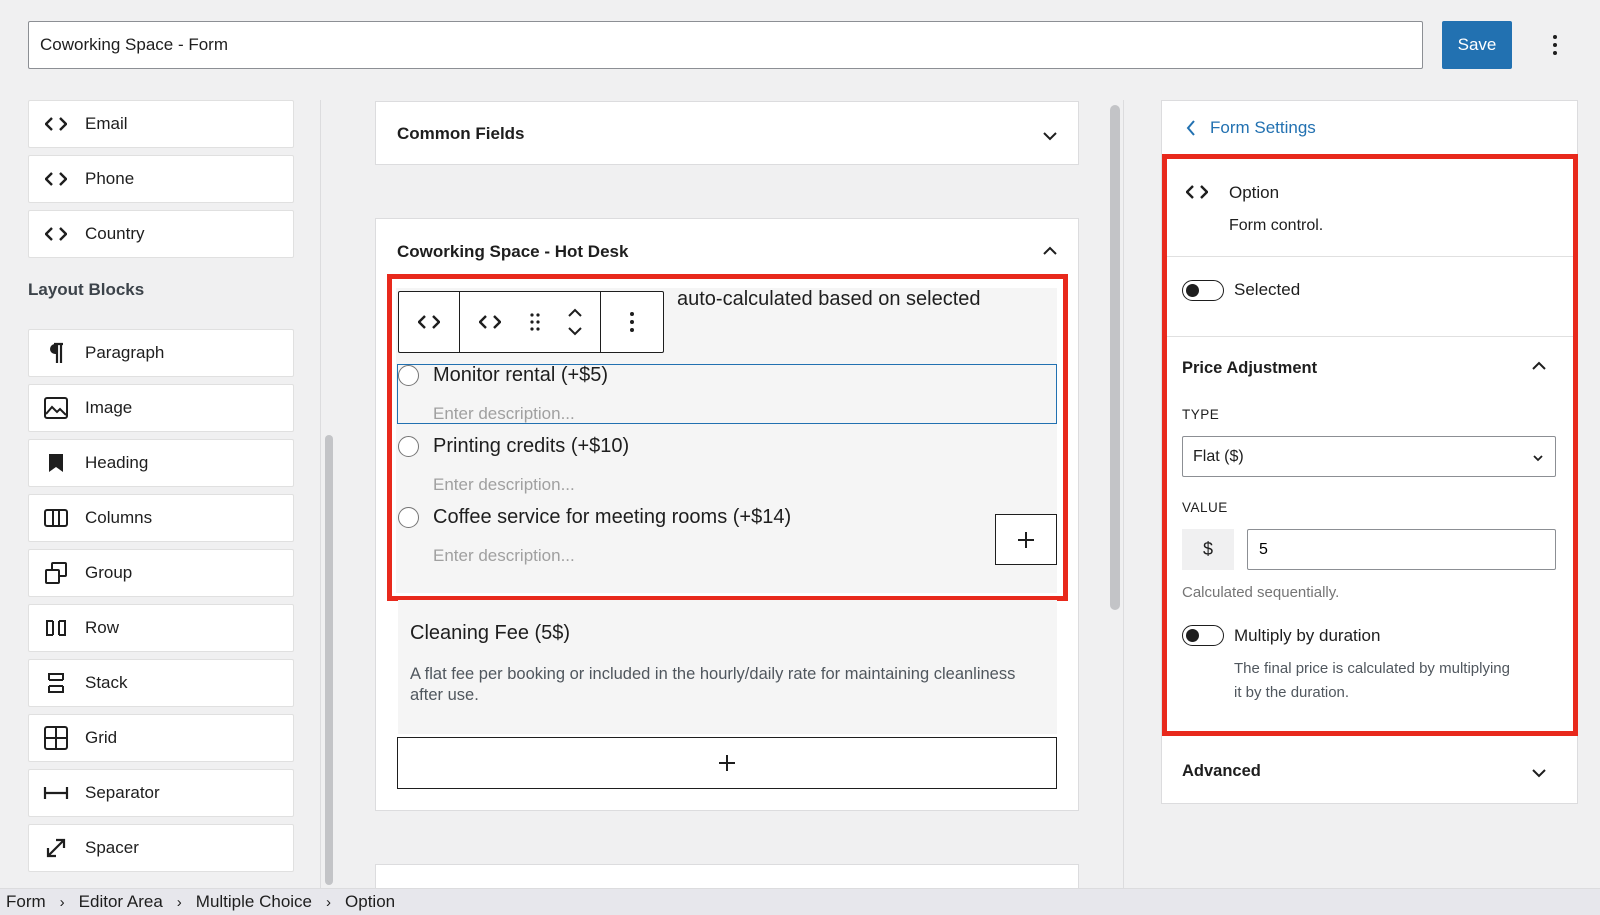 This screenshot has width=1600, height=915. Describe the element at coordinates (102, 627) in the screenshot. I see `block-item-label: Row` at that location.